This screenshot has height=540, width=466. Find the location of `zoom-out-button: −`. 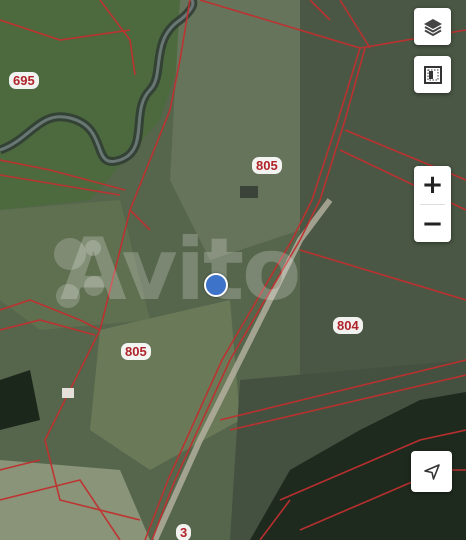

zoom-out-button: − is located at coordinates (432, 224).